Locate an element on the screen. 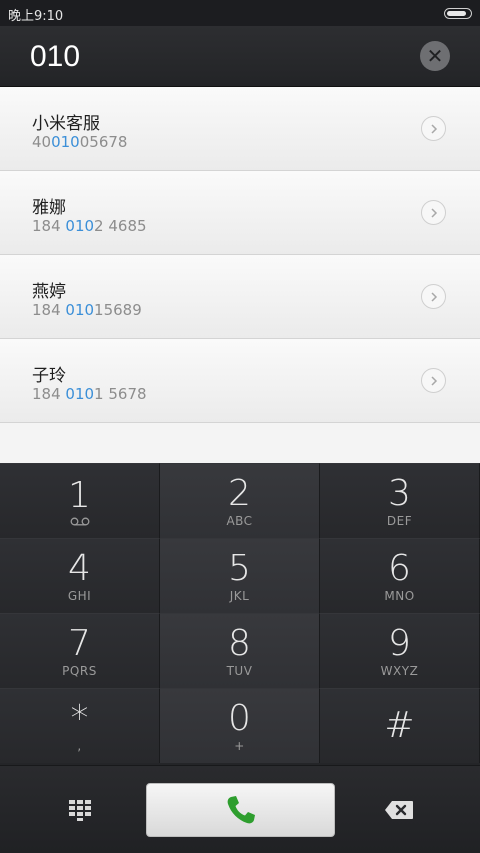  contact-row: 雅娜 184 0102 4685 is located at coordinates (240, 213).